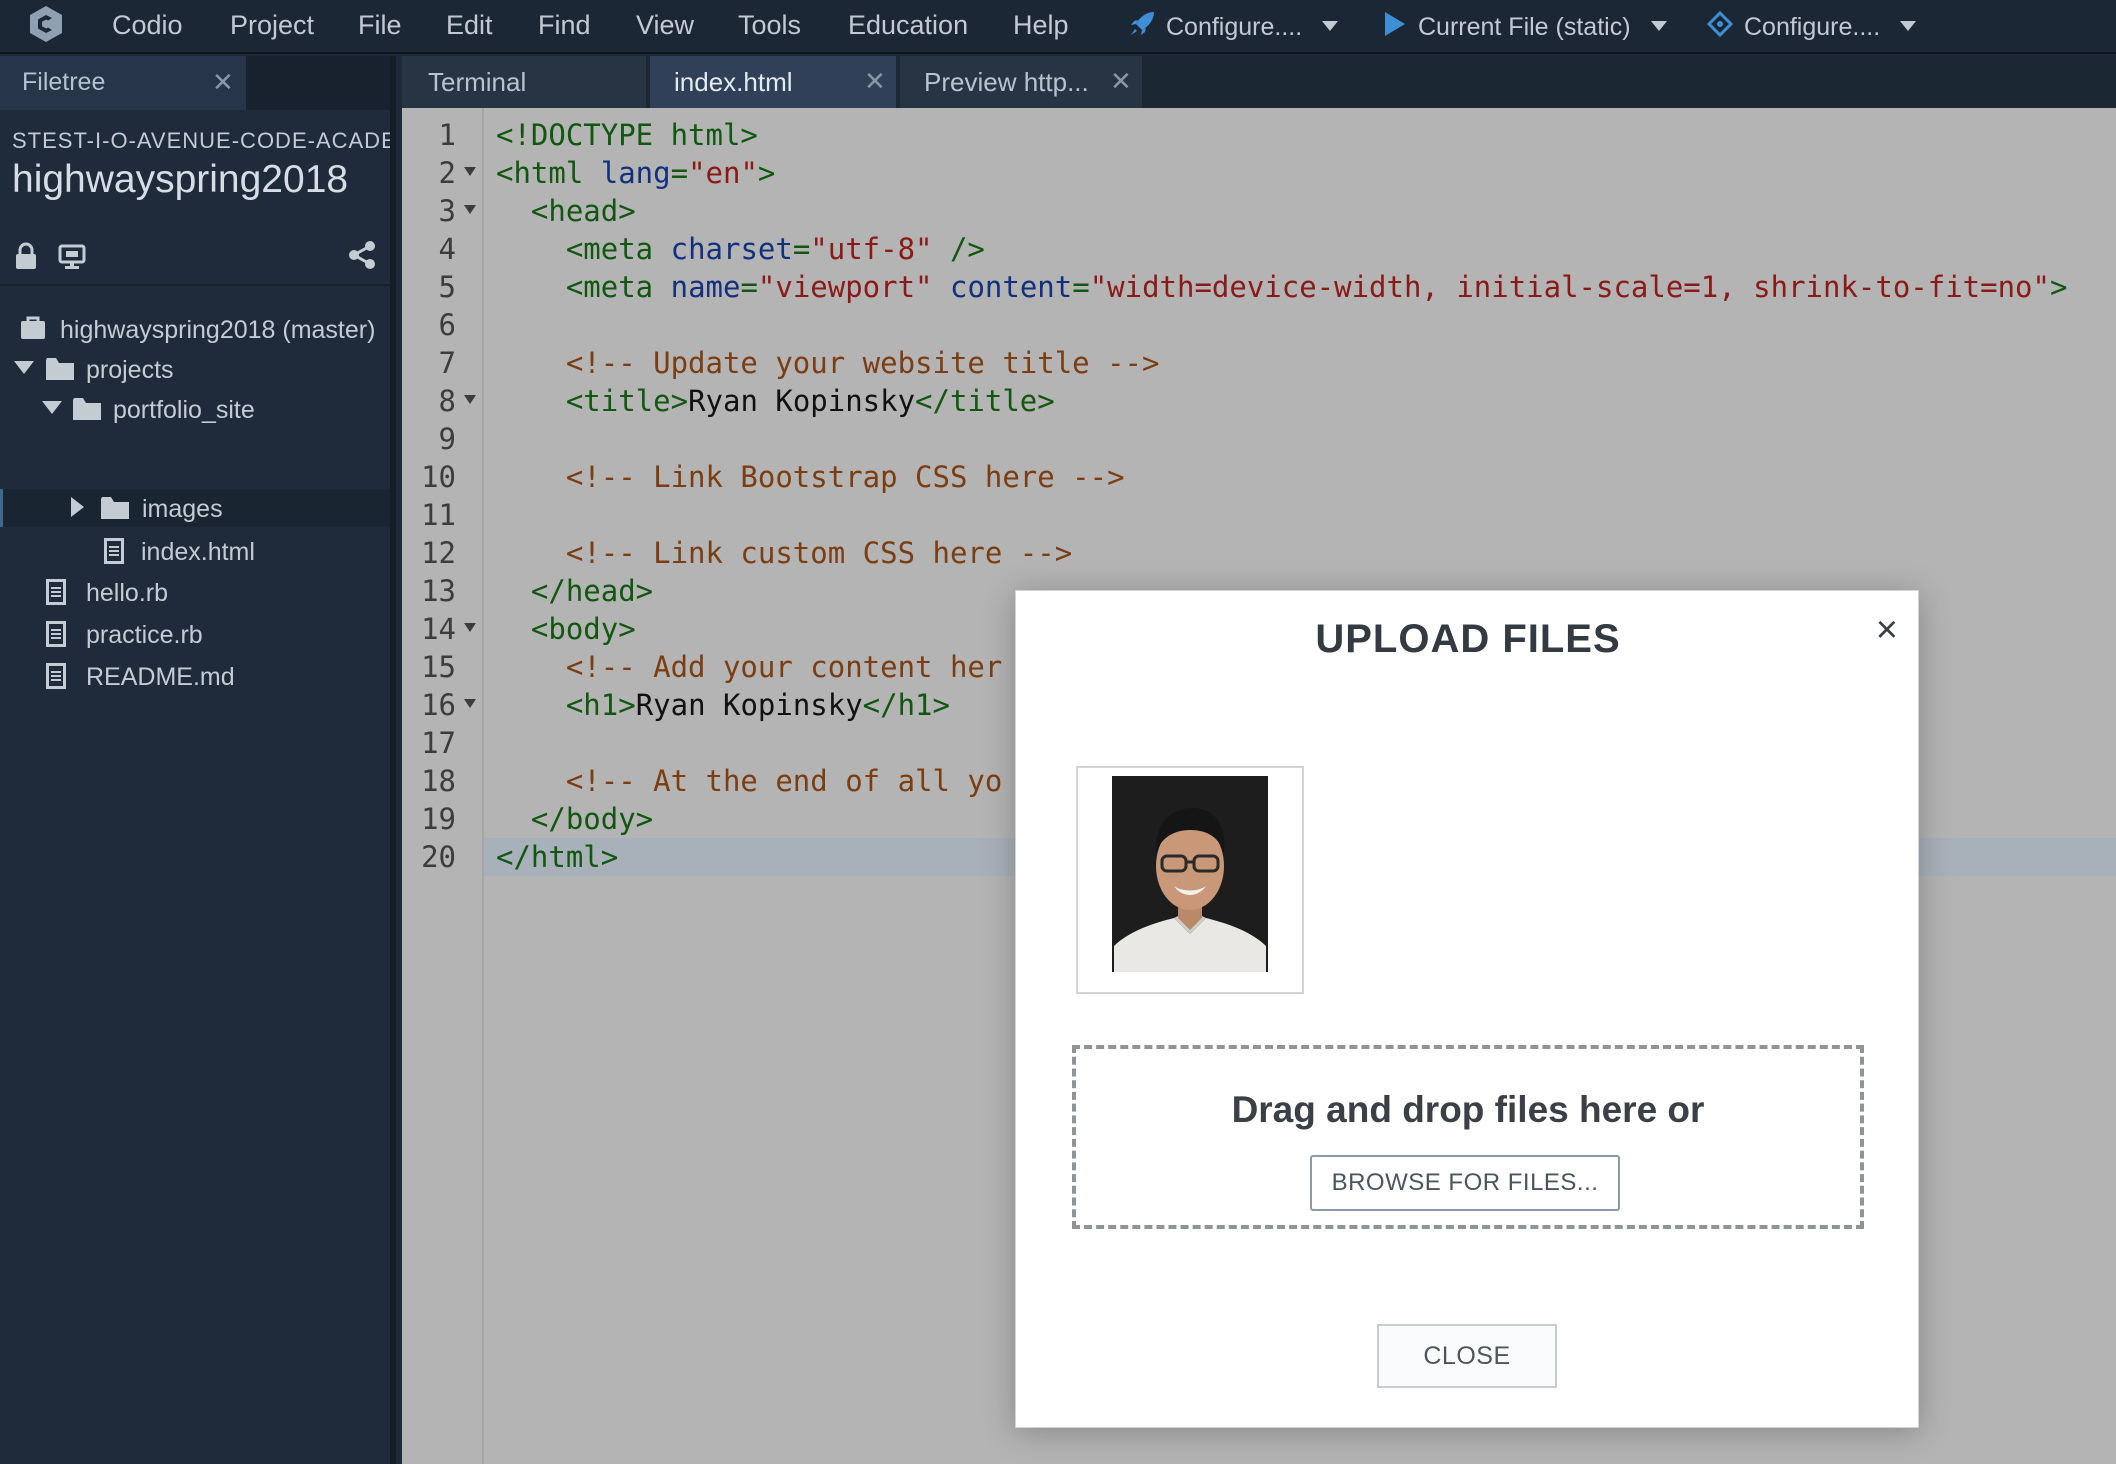  Describe the element at coordinates (182, 509) in the screenshot. I see `tree-item-label: images` at that location.